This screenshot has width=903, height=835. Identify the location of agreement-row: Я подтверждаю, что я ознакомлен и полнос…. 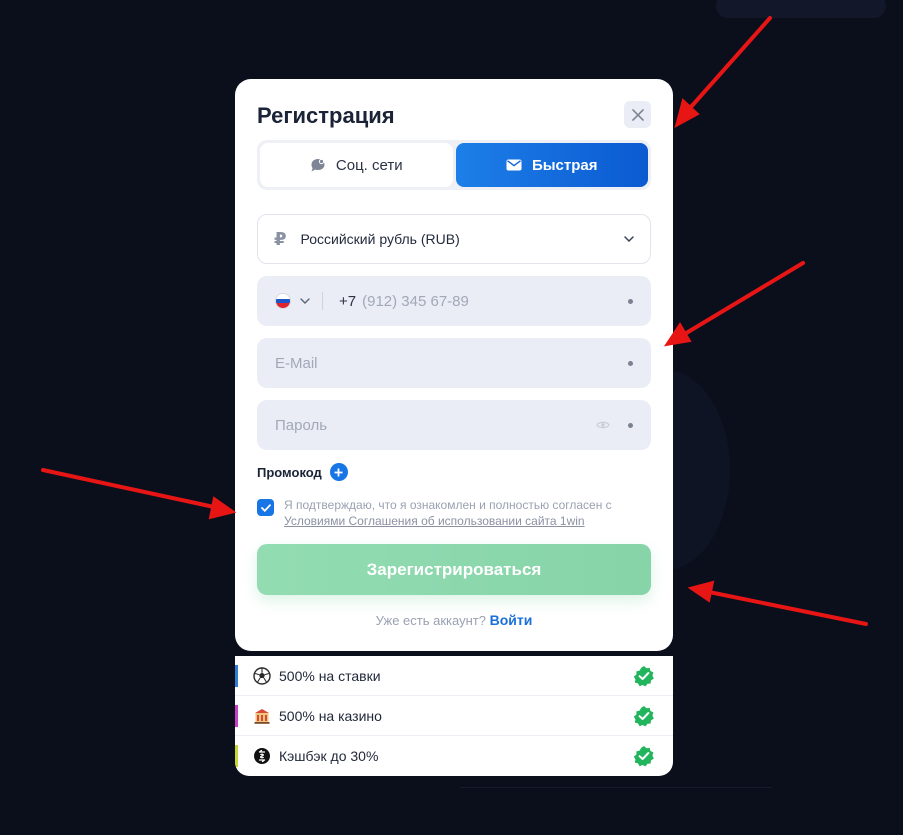
(457, 513).